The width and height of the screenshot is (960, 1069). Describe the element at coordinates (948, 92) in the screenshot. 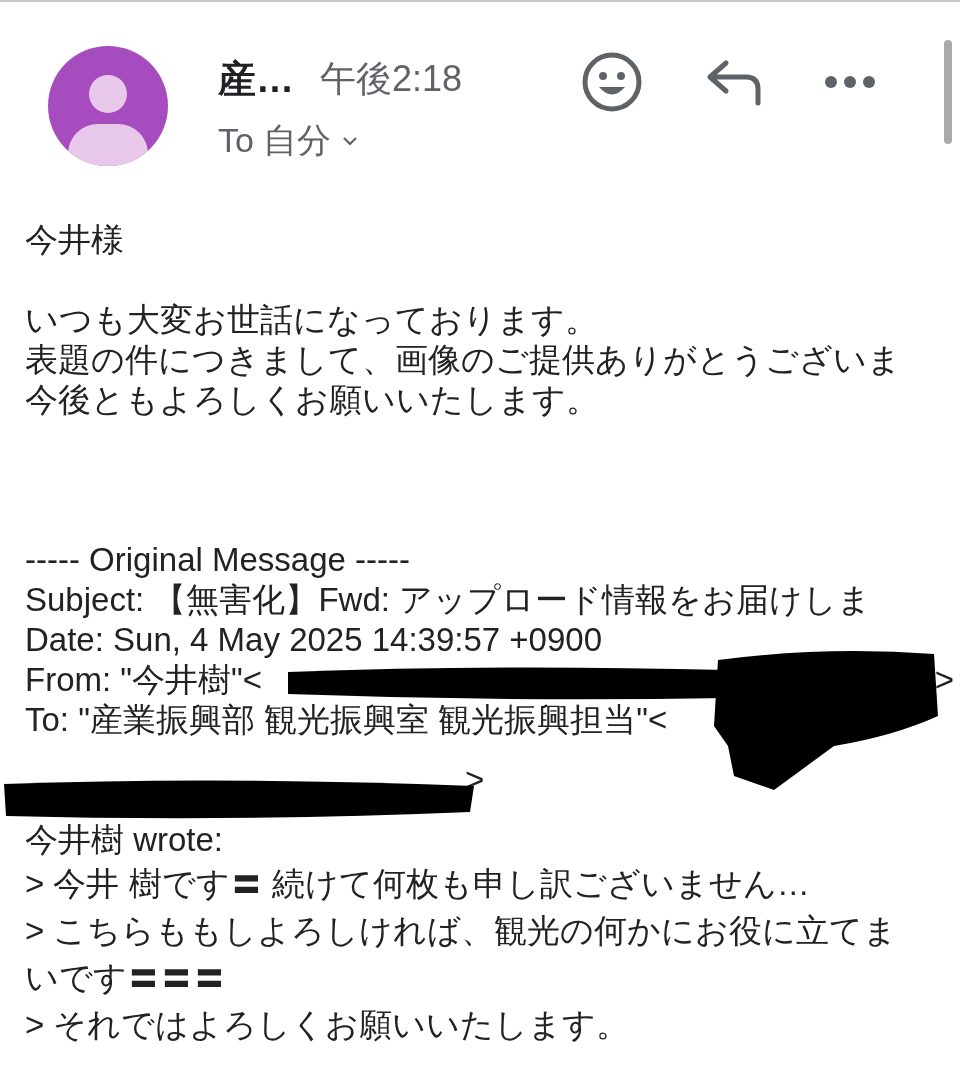

I see `scrollbar` at that location.